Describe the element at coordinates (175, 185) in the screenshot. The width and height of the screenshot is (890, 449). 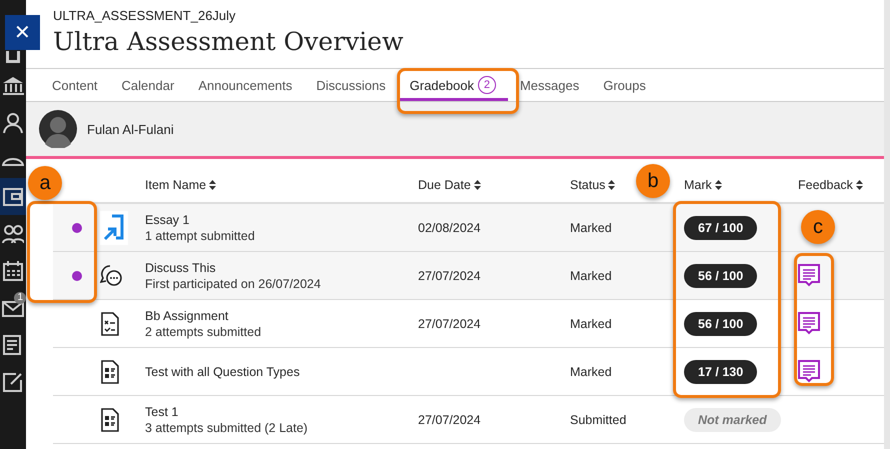
I see `column-header: Item Name` at that location.